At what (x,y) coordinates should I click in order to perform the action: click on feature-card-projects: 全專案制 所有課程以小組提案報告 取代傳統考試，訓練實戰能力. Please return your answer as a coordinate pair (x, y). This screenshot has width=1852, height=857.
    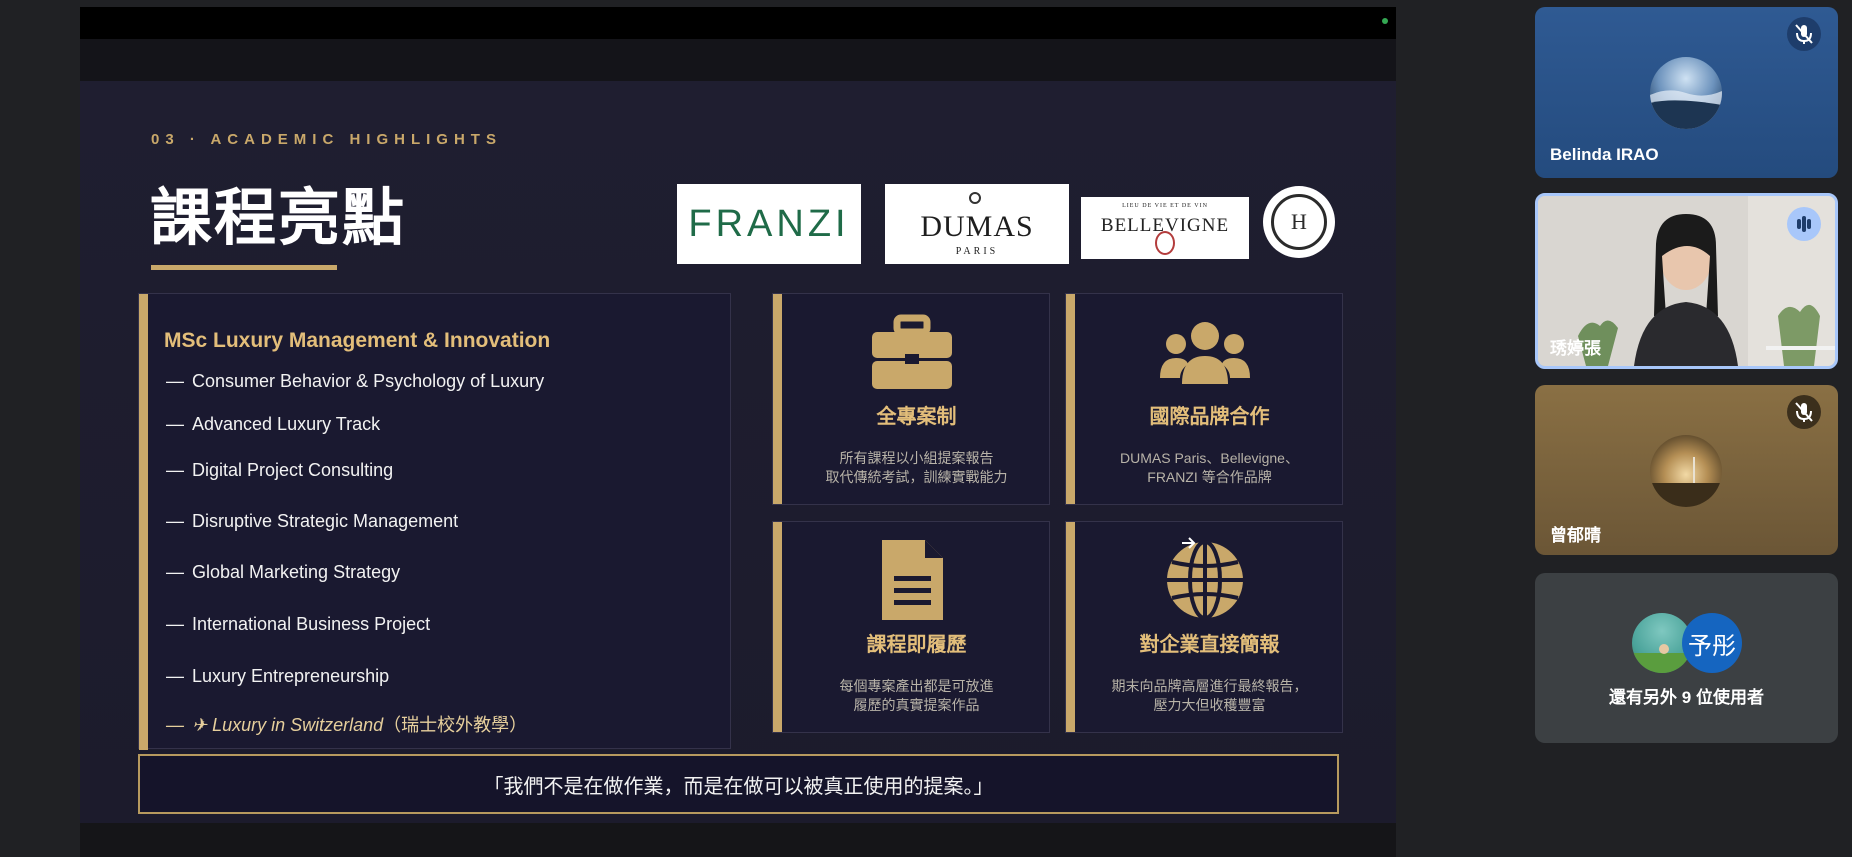
    Looking at the image, I should click on (911, 399).